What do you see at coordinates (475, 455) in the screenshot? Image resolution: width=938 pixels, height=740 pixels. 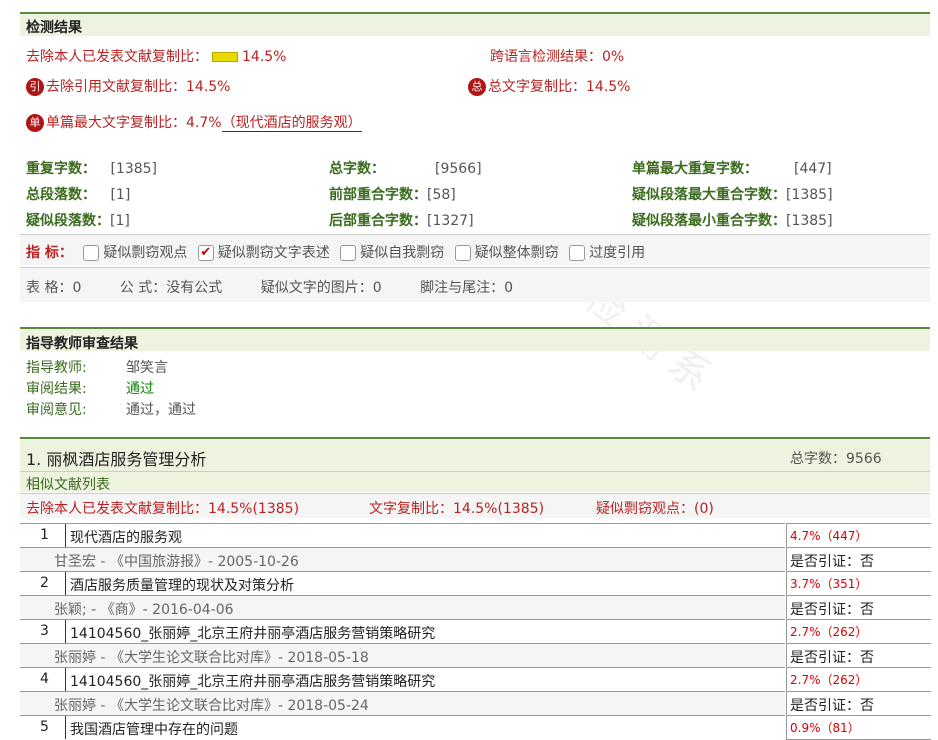 I see `section1-header: 1. 丽枫酒店服务管理分析 总字数：9566` at bounding box center [475, 455].